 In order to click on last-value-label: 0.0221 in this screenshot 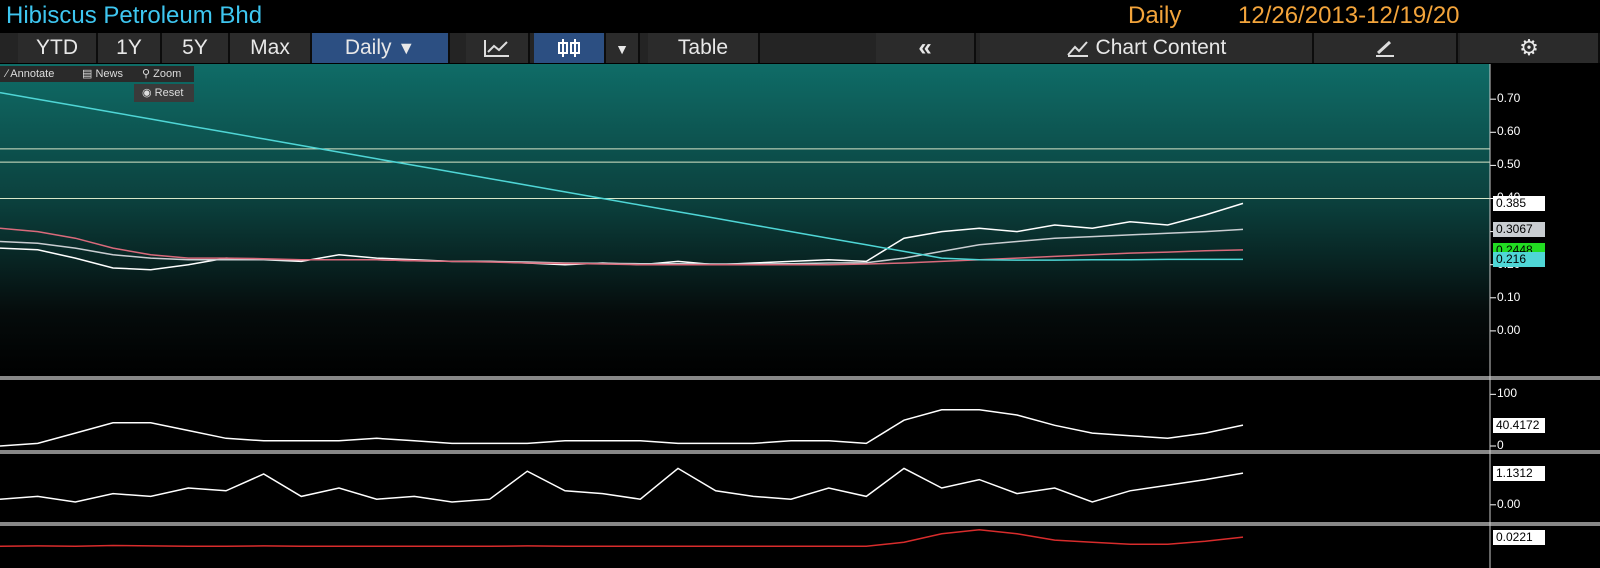, I will do `click(1519, 538)`.